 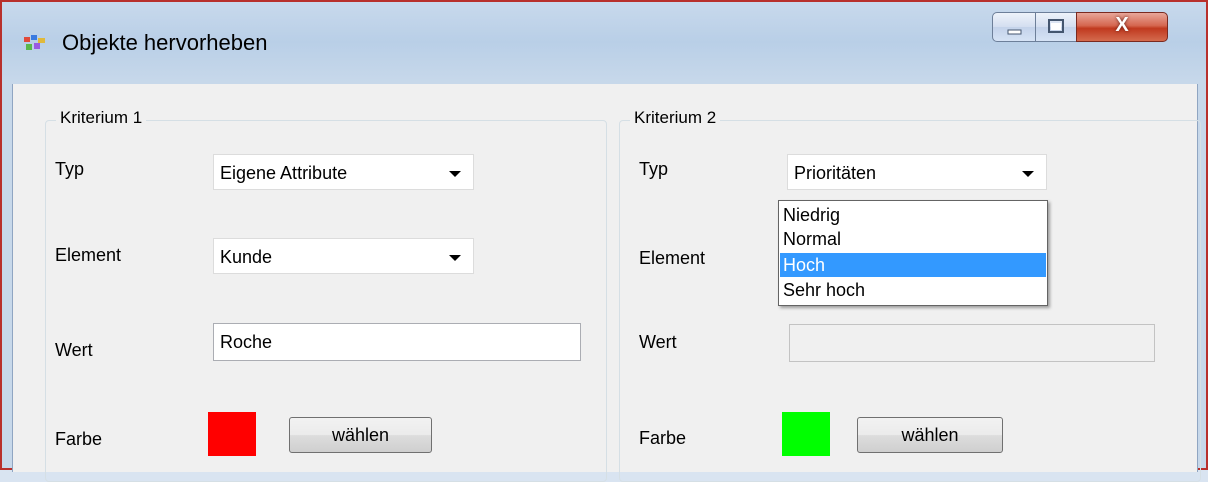 I want to click on criterion-2-wert-label: Wert, so click(x=658, y=342).